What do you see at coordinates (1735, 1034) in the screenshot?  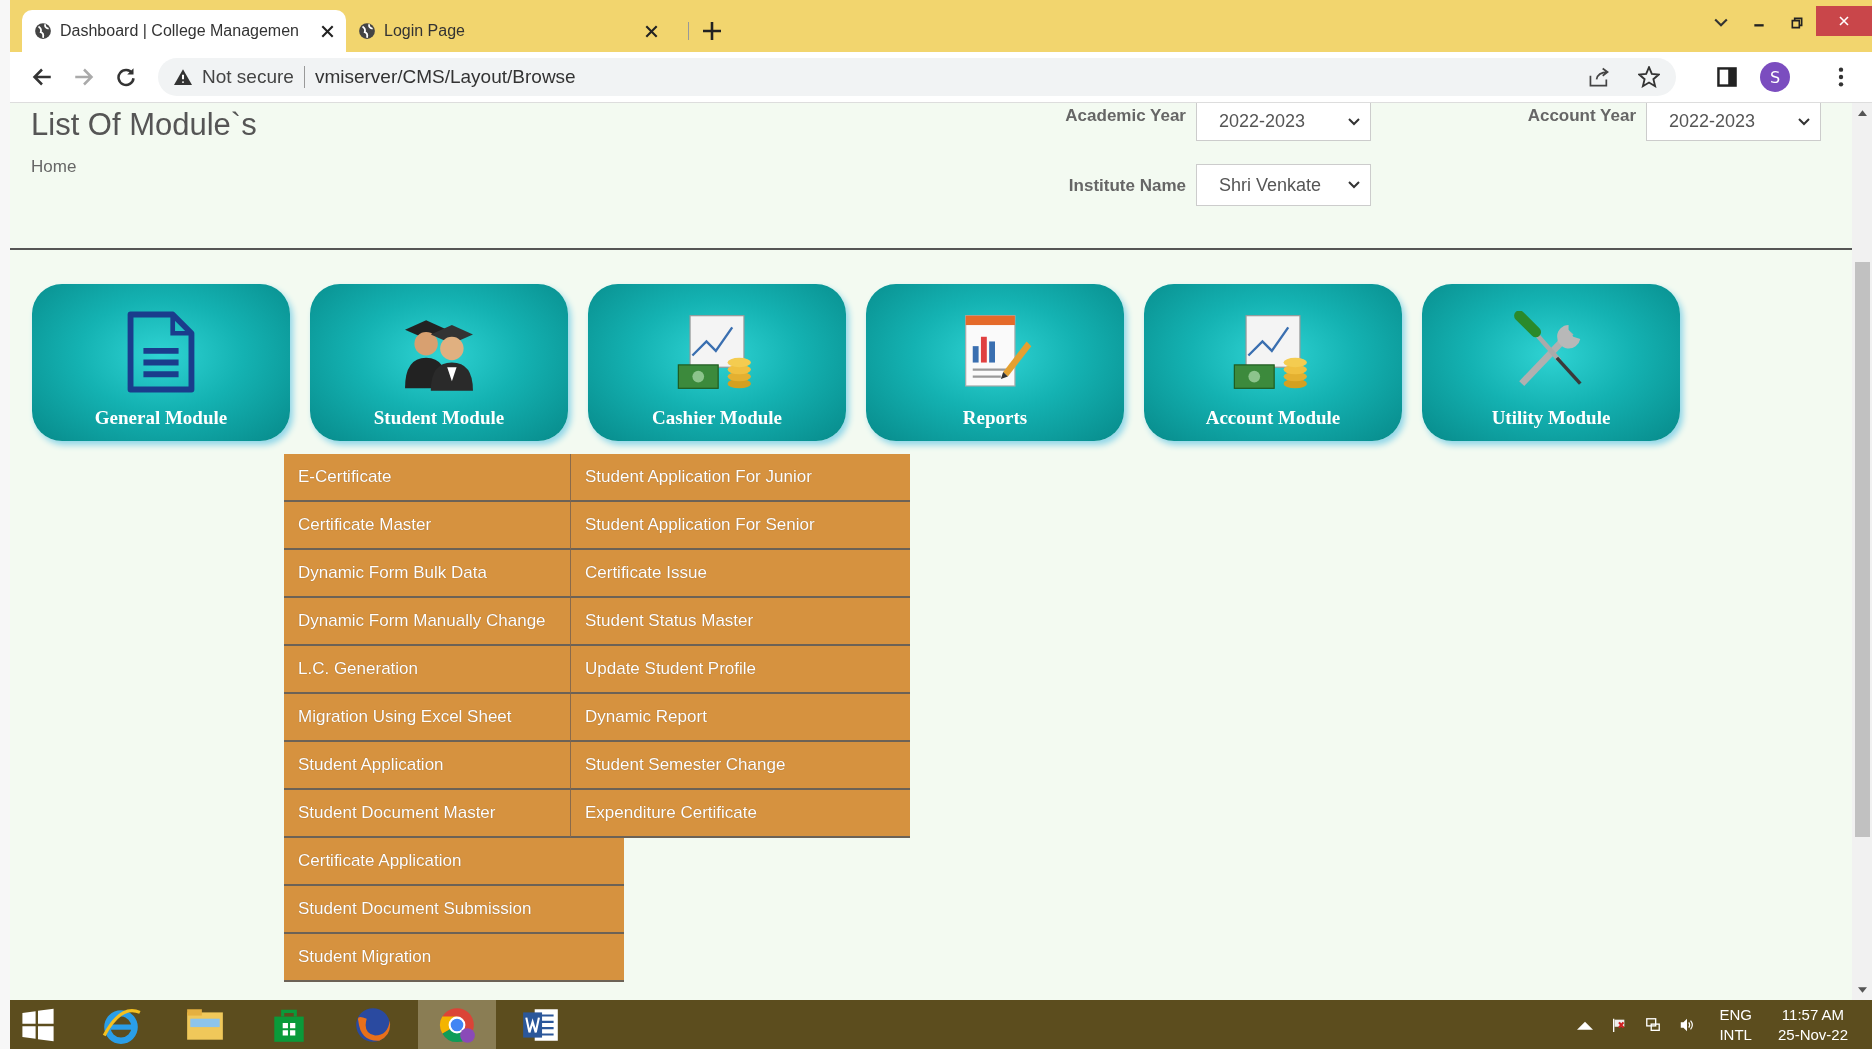 I see `keyboard-layout: INTL` at bounding box center [1735, 1034].